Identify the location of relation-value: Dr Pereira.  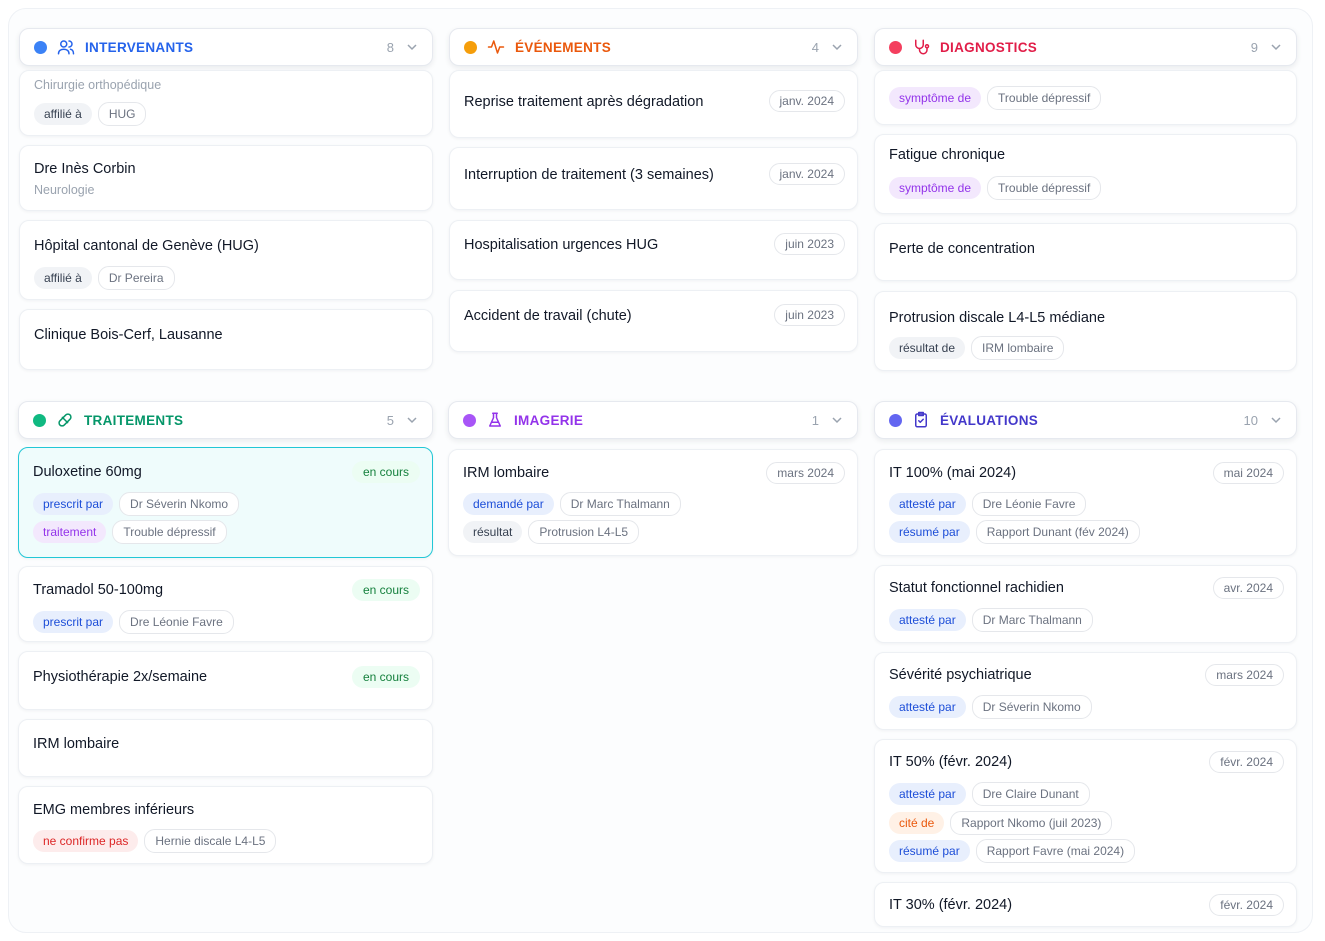
(136, 278).